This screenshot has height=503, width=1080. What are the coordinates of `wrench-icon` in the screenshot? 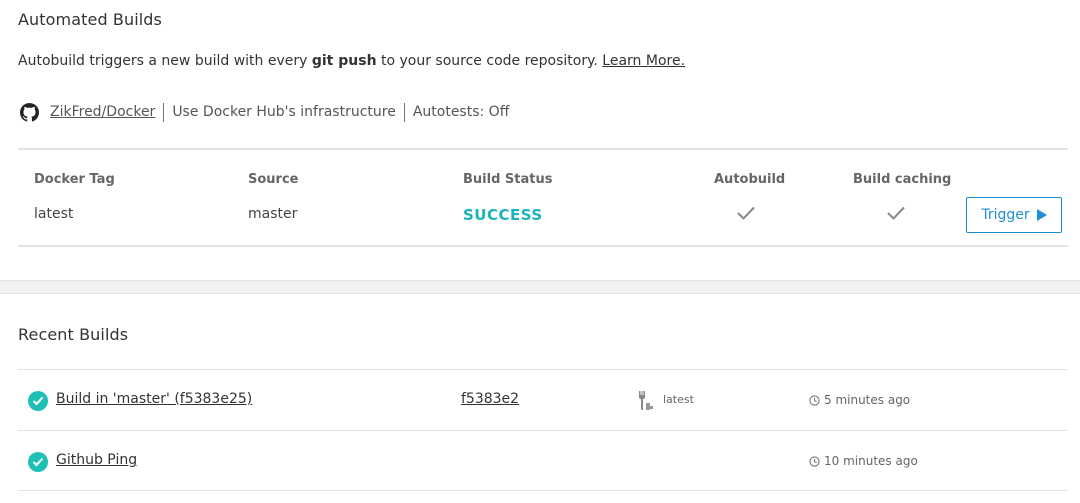 It's located at (646, 400).